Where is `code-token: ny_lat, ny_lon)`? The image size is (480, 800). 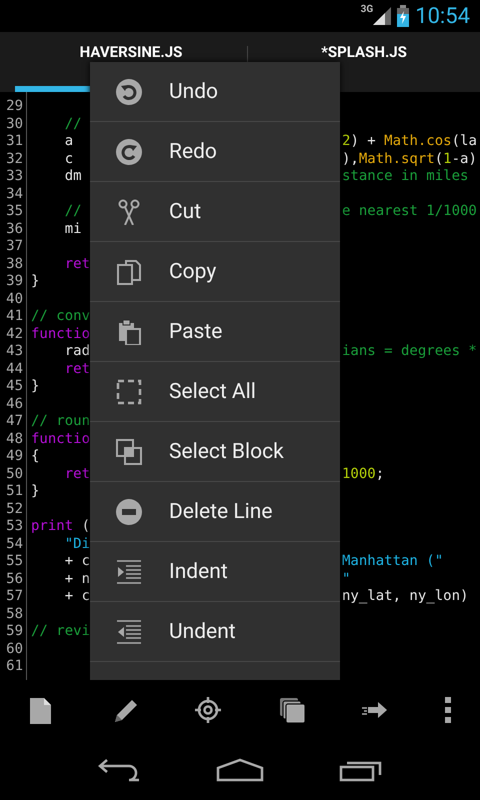
code-token: ny_lat, ny_lon) is located at coordinates (405, 597).